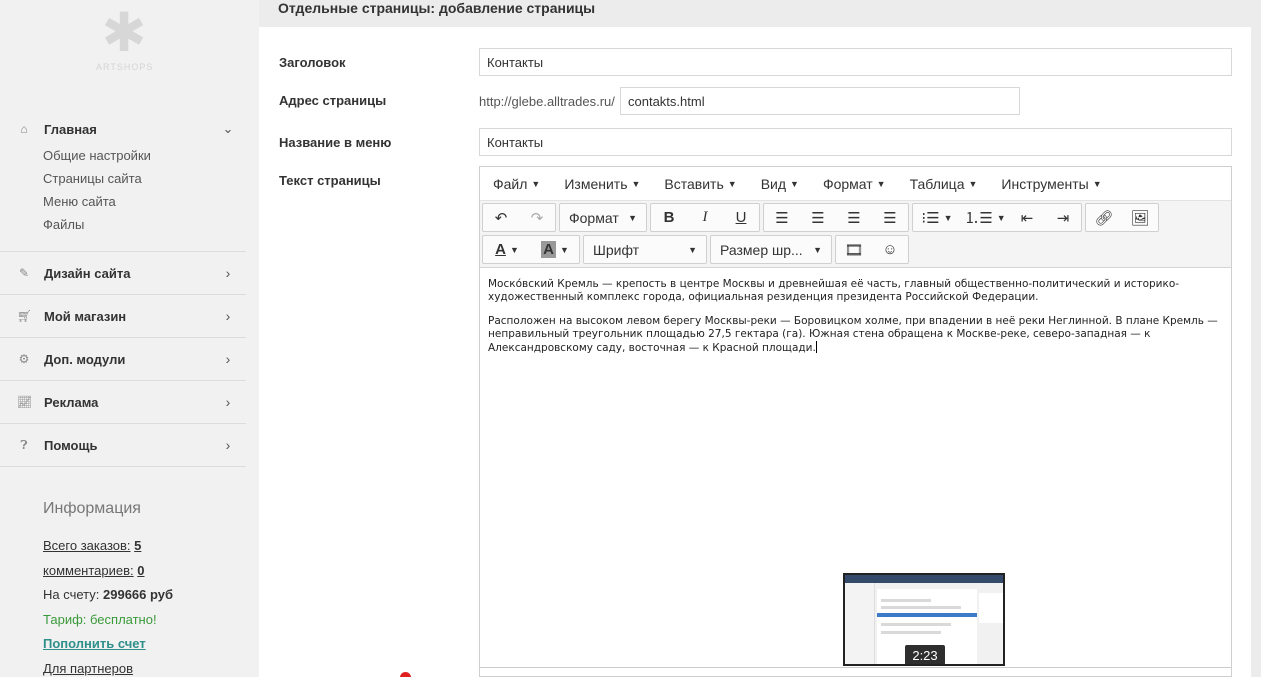  Describe the element at coordinates (123, 129) in the screenshot. I see `sidebar-item-main: ⌂ Главная ⌄` at that location.